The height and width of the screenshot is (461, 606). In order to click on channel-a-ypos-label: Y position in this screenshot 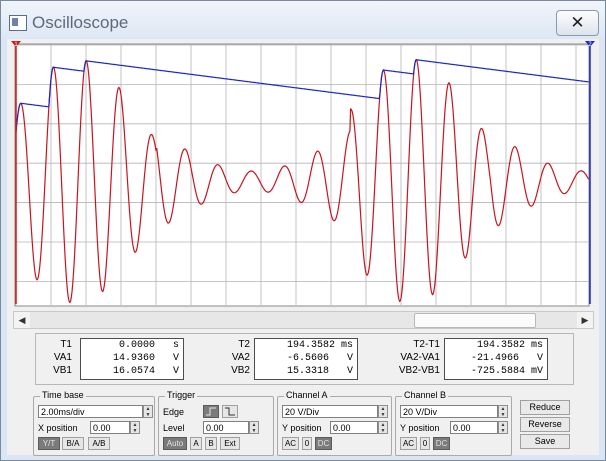, I will do `click(302, 428)`.